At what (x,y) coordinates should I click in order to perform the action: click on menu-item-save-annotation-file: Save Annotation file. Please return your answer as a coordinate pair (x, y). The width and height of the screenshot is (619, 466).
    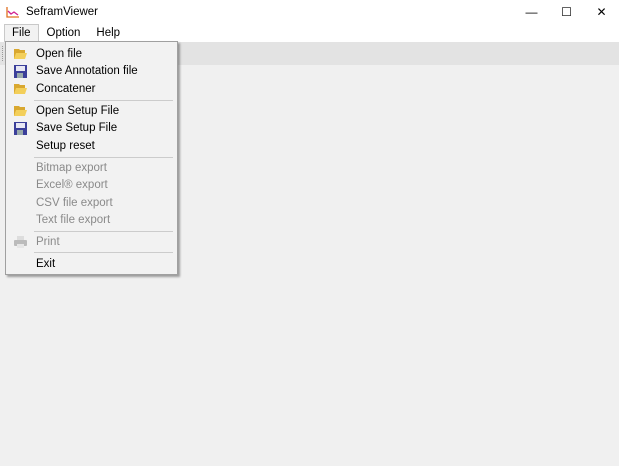
    Looking at the image, I should click on (91, 72).